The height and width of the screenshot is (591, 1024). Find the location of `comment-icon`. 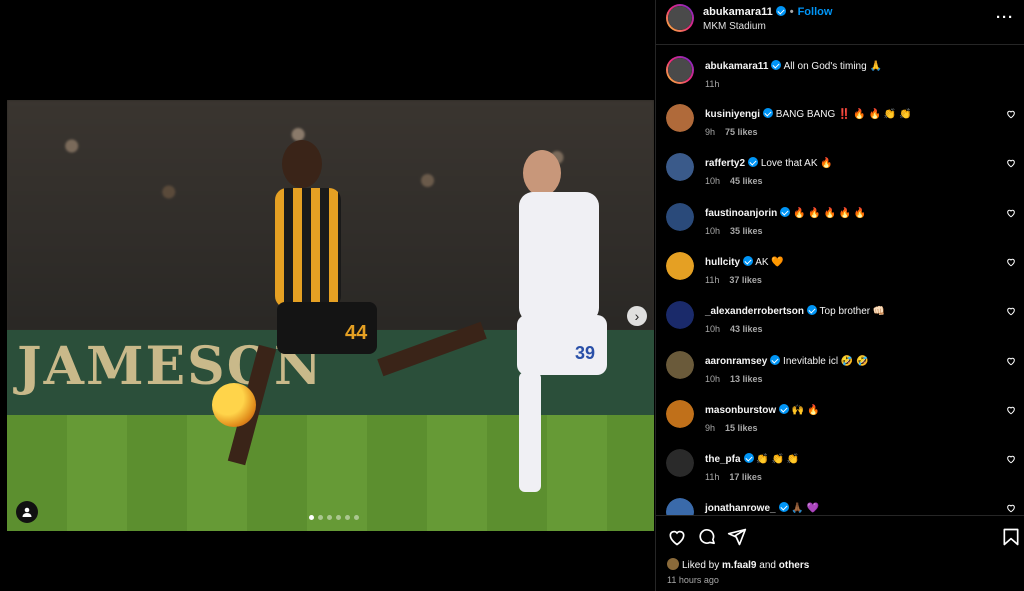

comment-icon is located at coordinates (707, 537).